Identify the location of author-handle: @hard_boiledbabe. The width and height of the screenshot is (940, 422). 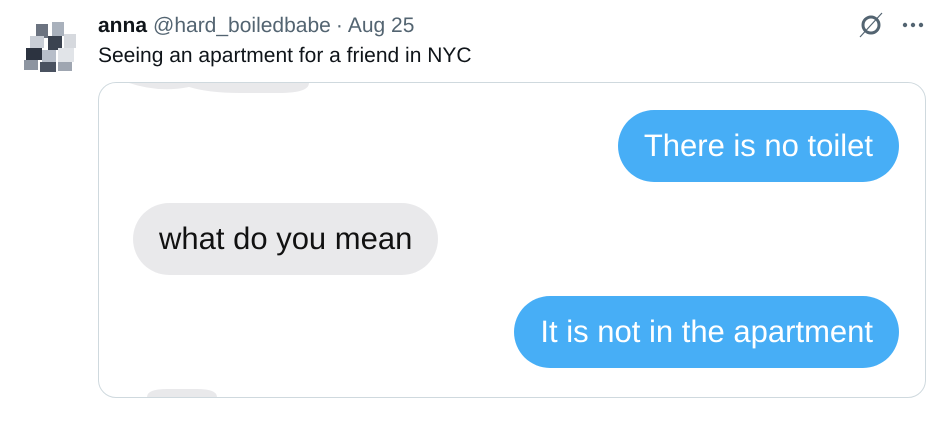
(242, 25).